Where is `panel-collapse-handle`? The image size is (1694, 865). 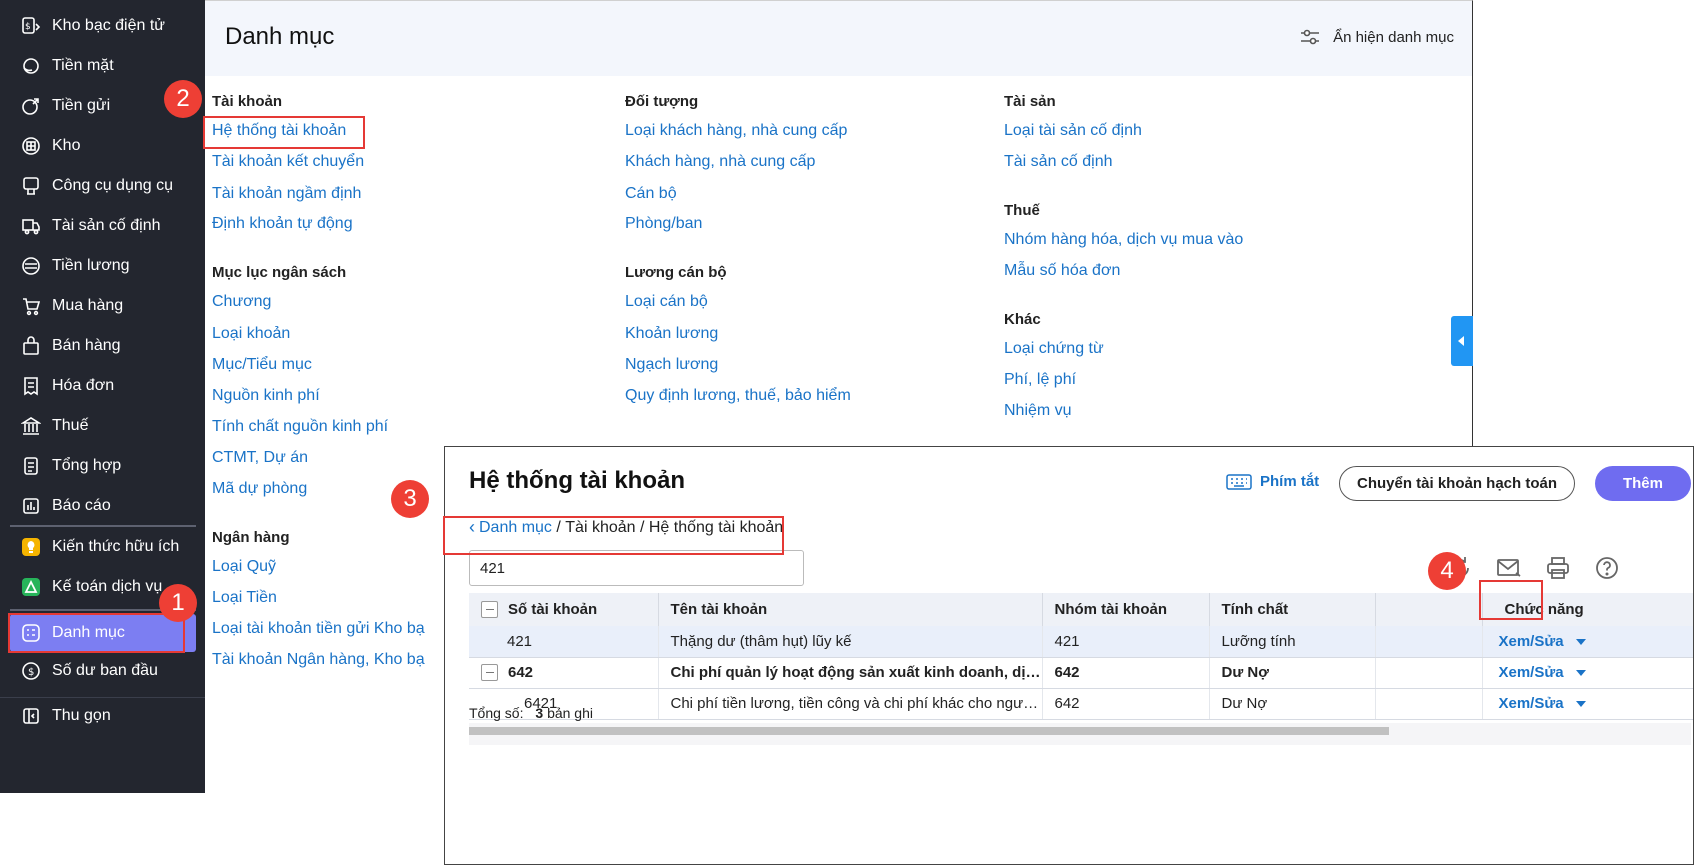
panel-collapse-handle is located at coordinates (1462, 341).